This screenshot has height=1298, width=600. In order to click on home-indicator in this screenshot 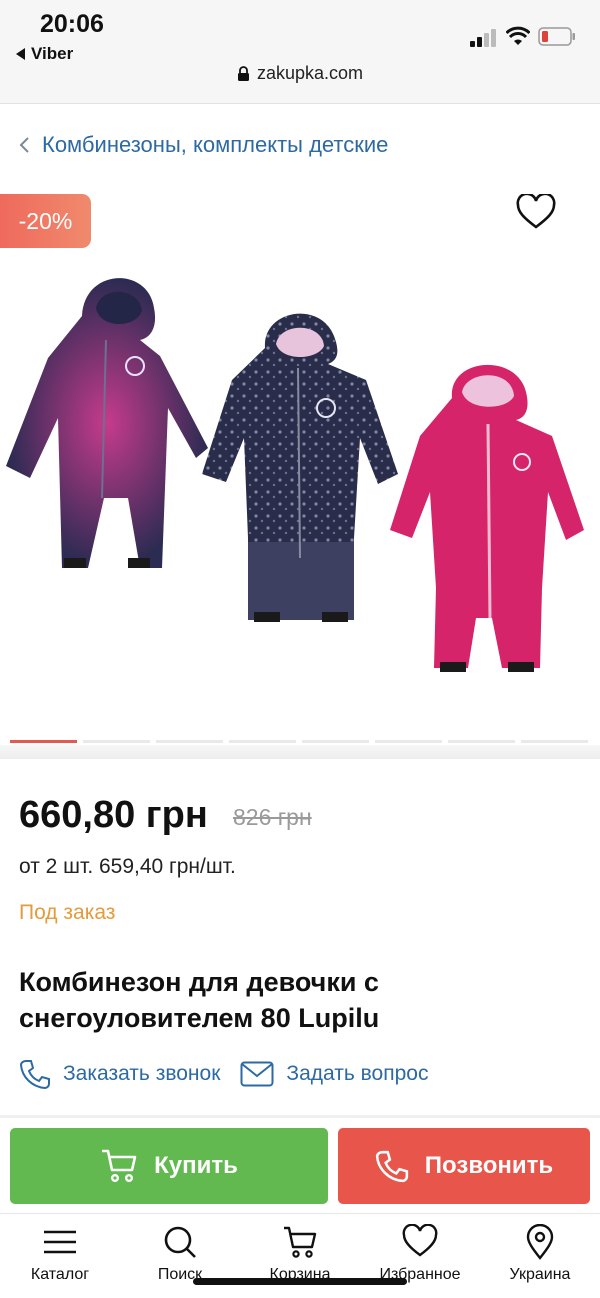, I will do `click(300, 1281)`.